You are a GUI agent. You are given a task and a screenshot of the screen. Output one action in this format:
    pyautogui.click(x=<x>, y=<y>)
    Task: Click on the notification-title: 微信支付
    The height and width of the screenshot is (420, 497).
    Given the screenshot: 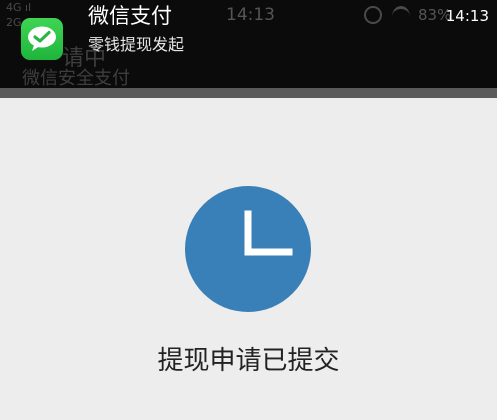 What is the action you would take?
    pyautogui.click(x=130, y=16)
    